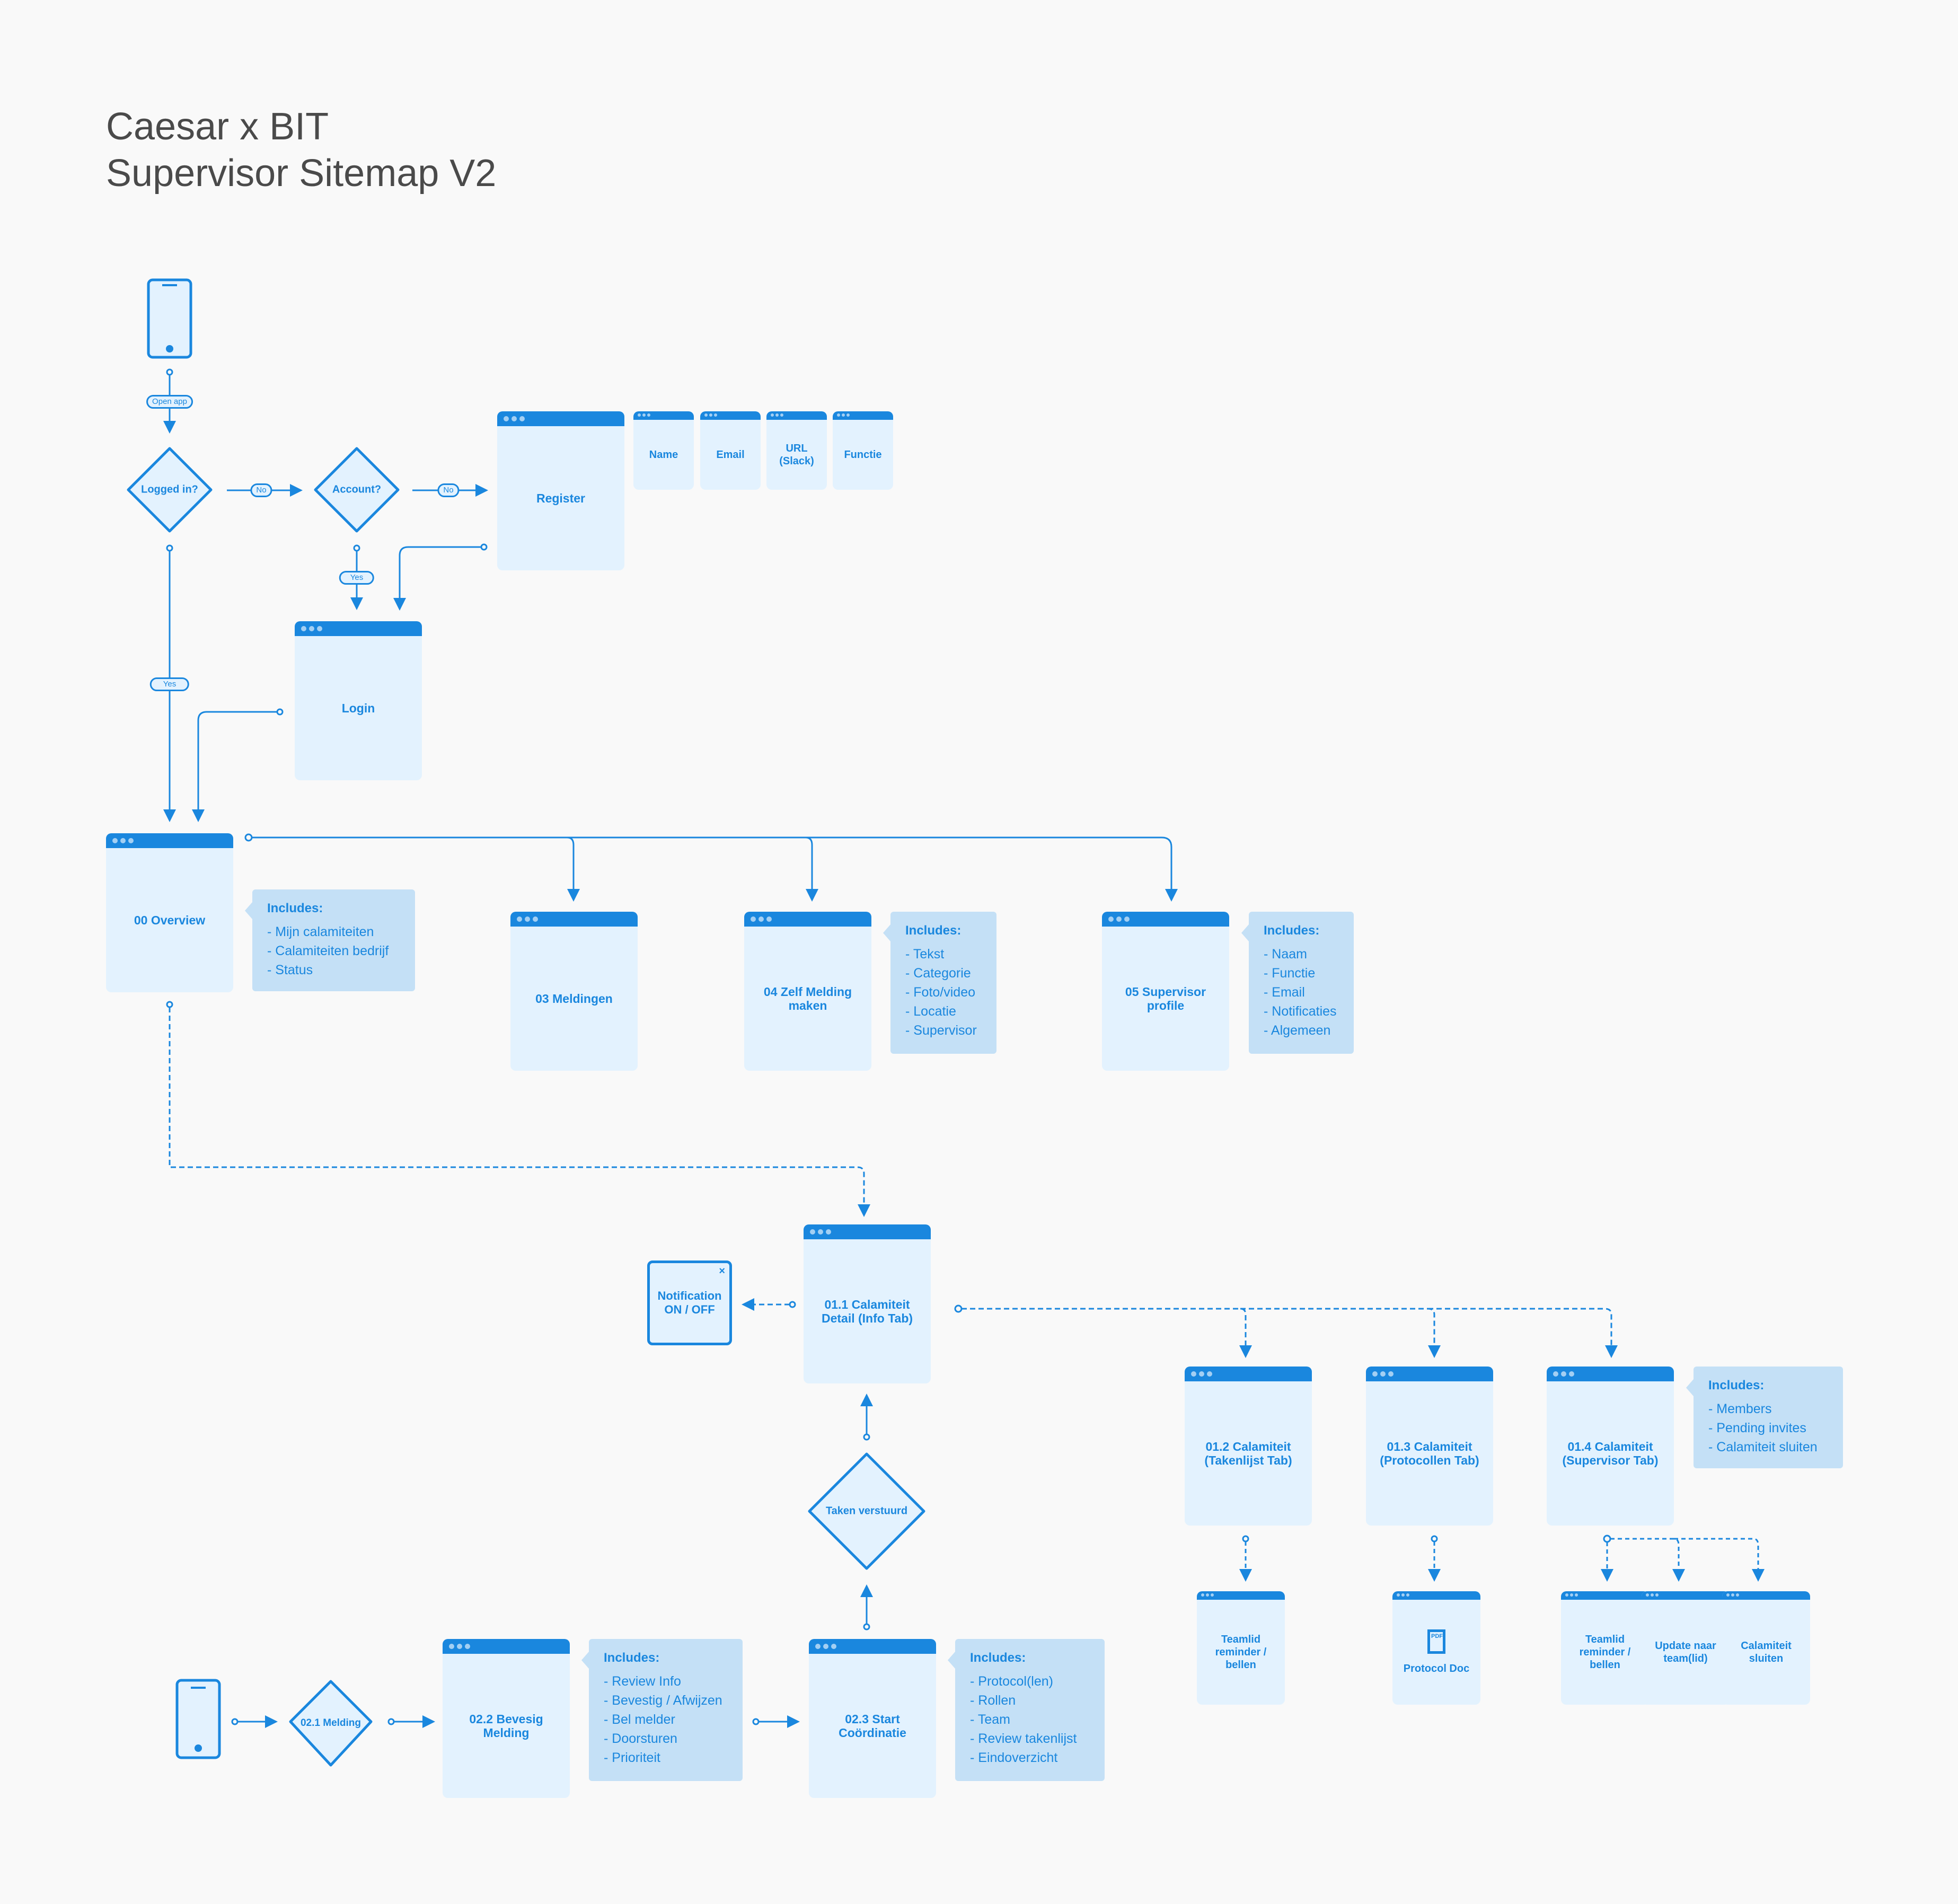  I want to click on note-item: - Notificaties, so click(1300, 1011).